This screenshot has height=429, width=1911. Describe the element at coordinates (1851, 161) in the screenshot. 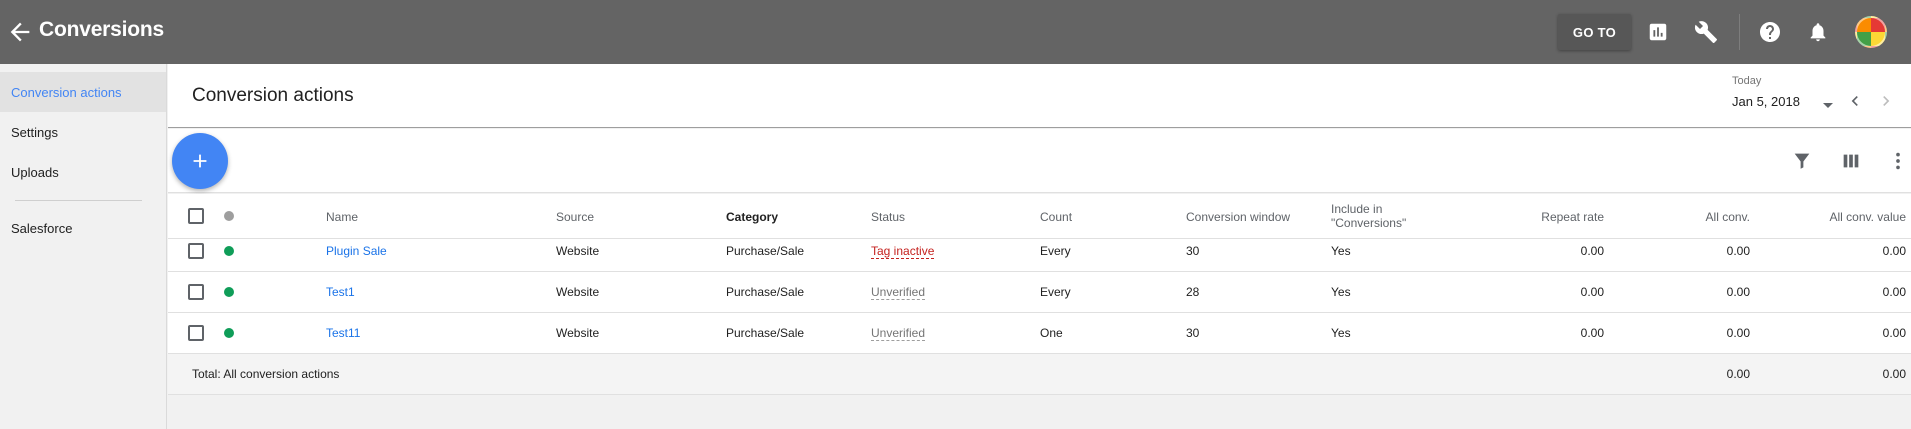

I see `columns-icon` at that location.